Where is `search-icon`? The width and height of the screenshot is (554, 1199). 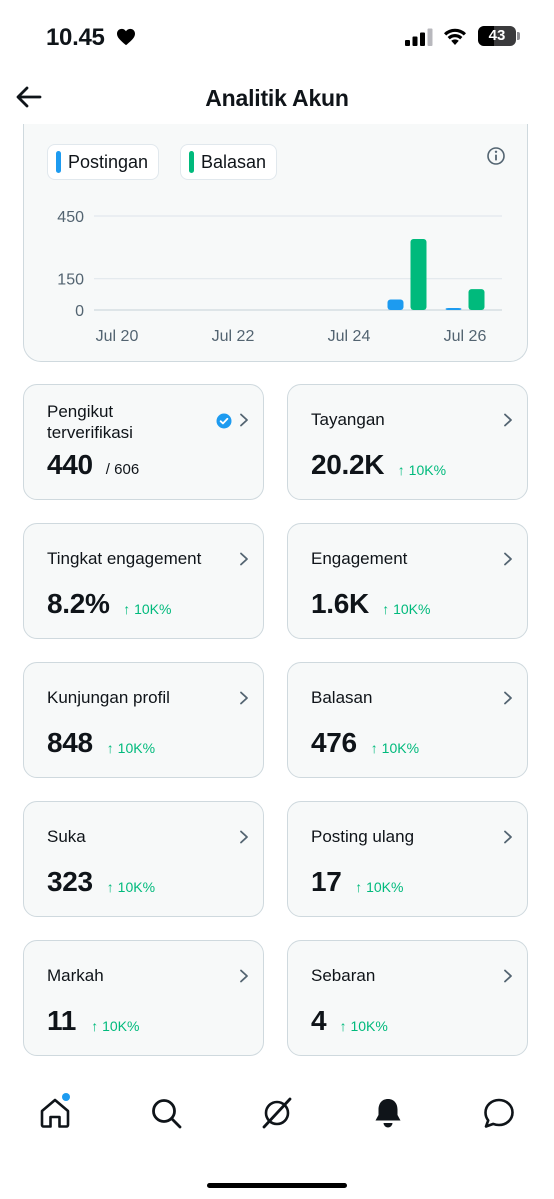 search-icon is located at coordinates (167, 1114).